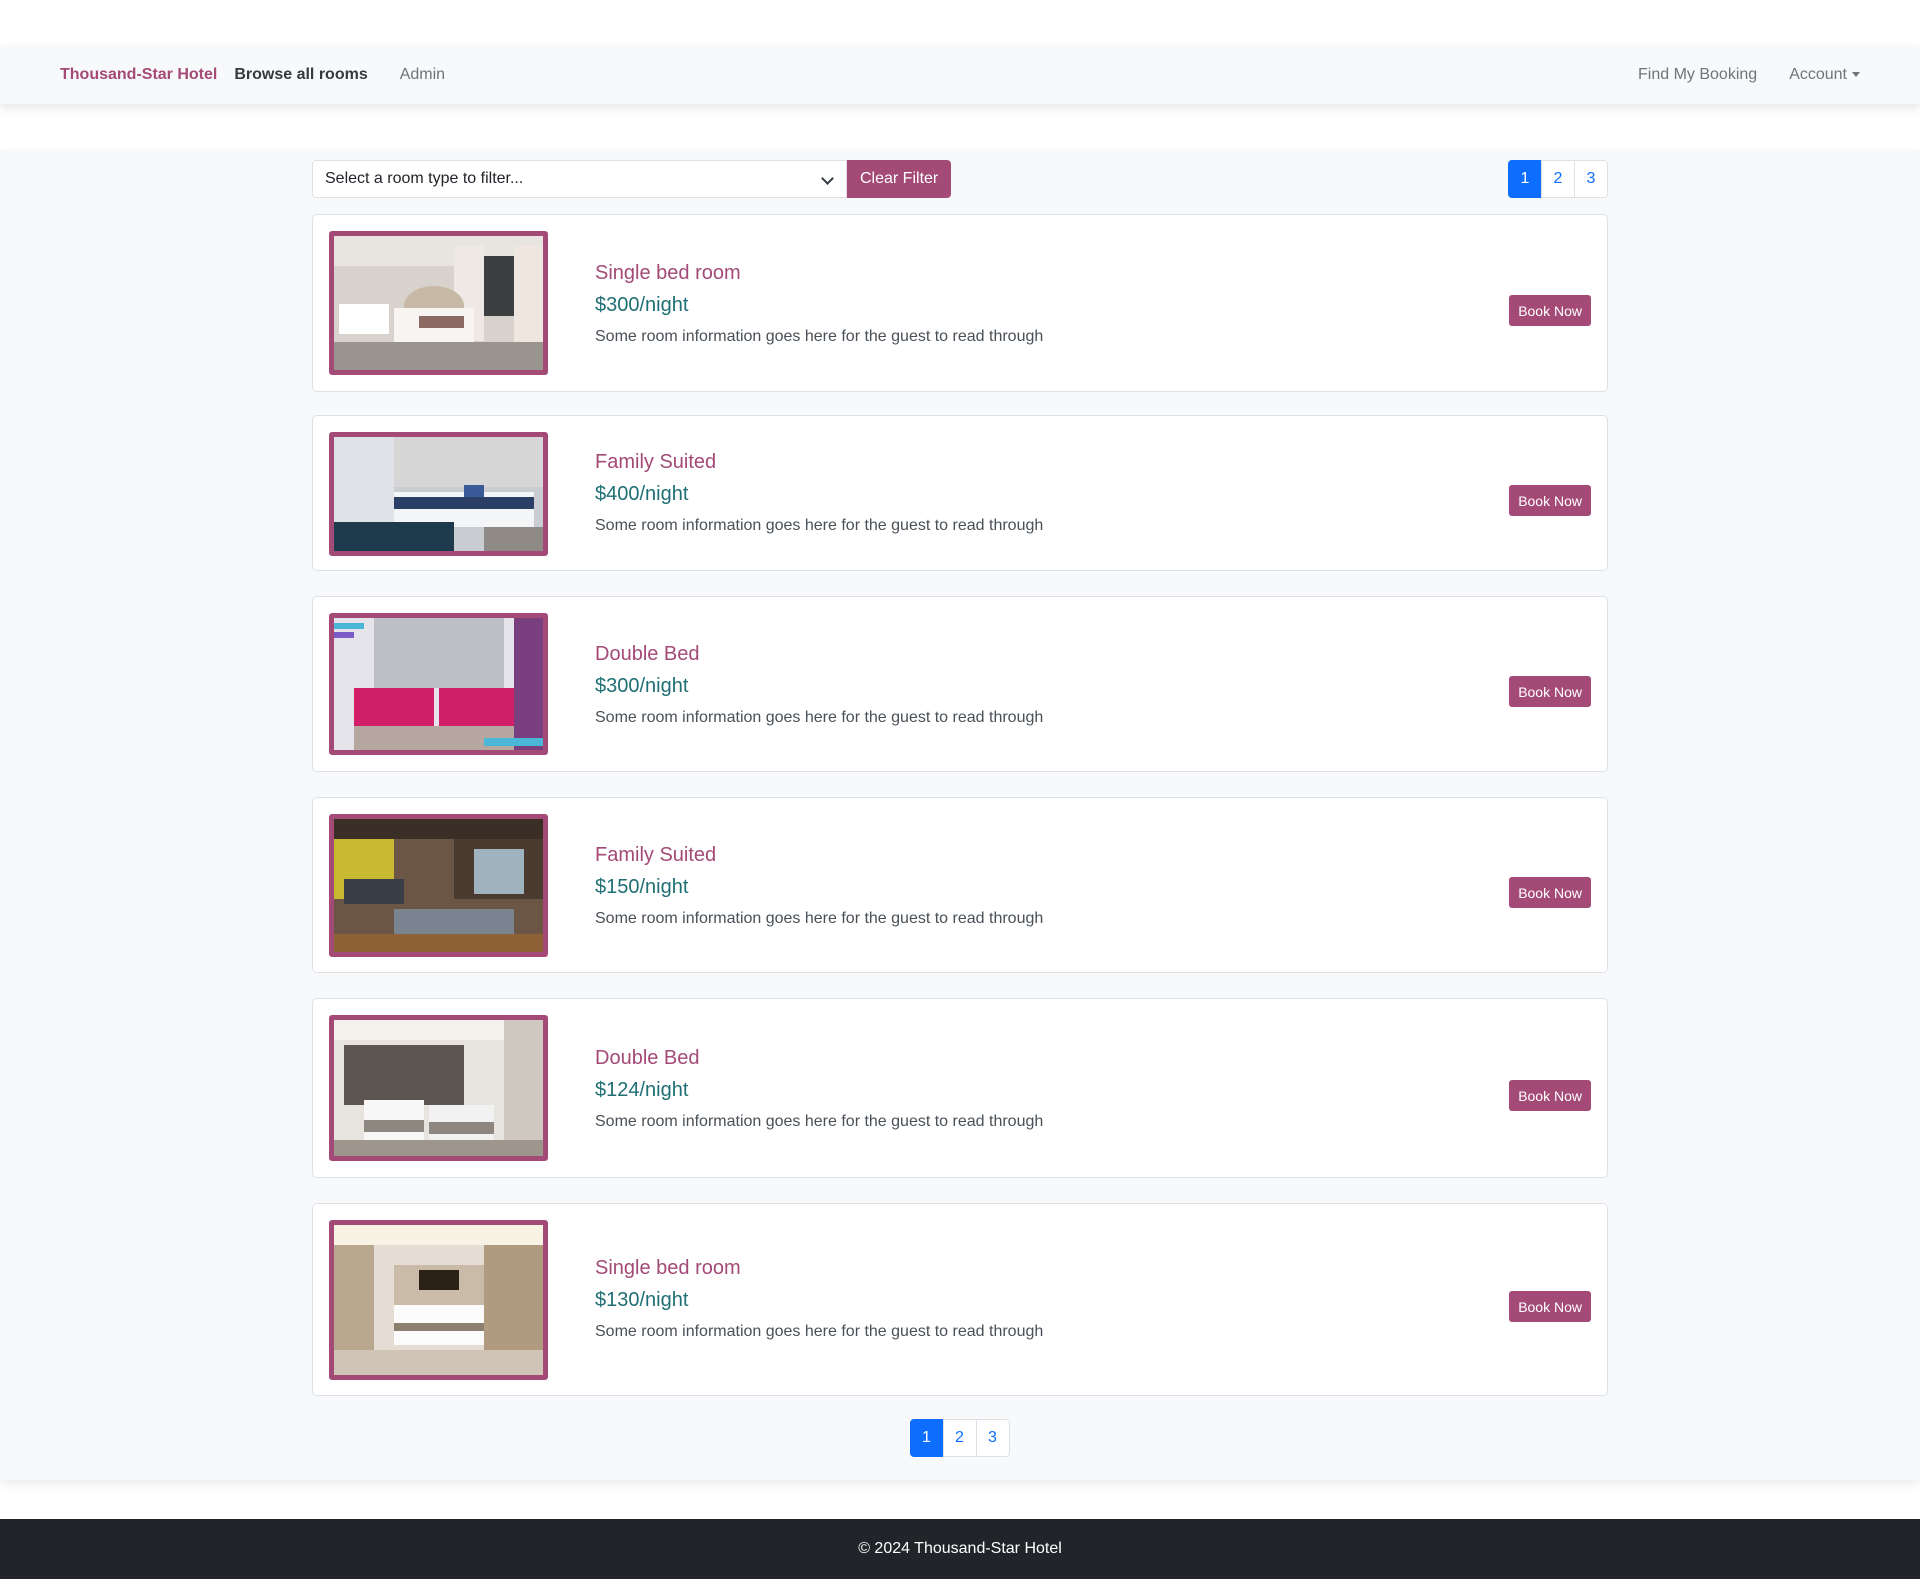 Image resolution: width=1920 pixels, height=1579 pixels. Describe the element at coordinates (642, 1090) in the screenshot. I see `room-price: $124/night` at that location.